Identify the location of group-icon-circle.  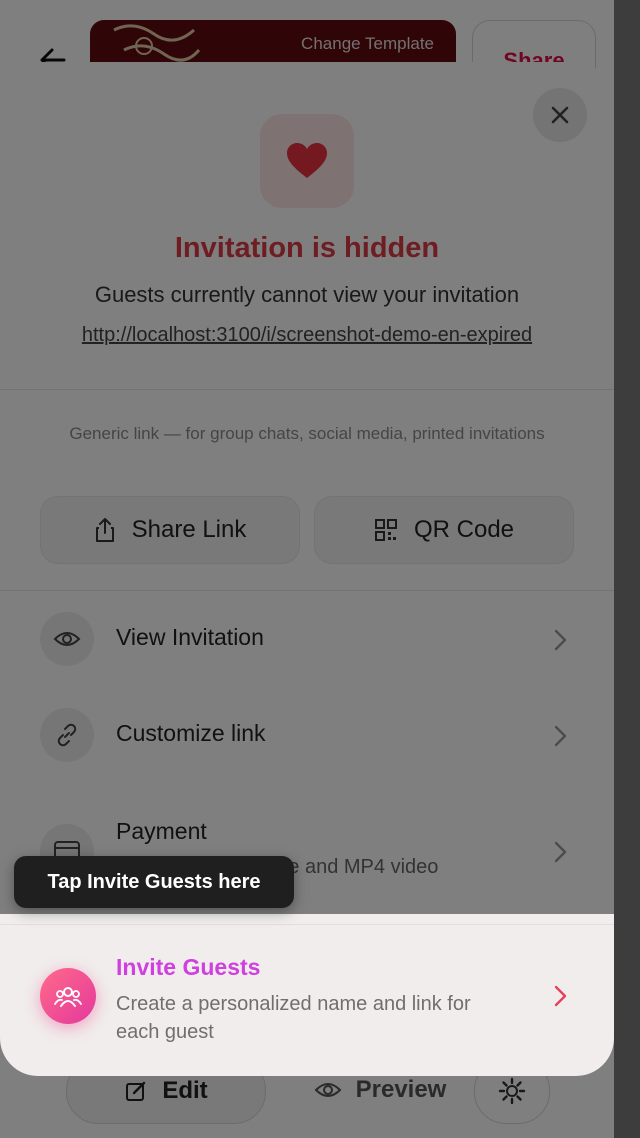
(68, 996).